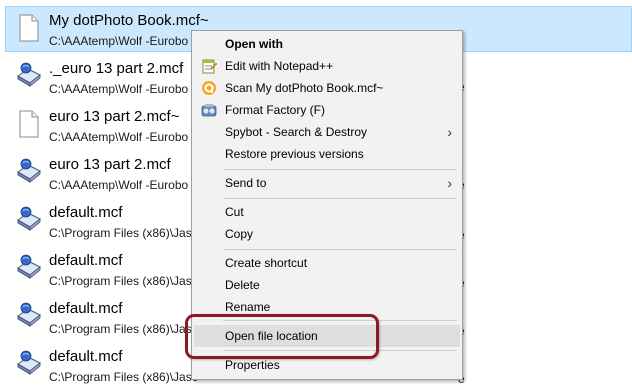 The width and height of the screenshot is (632, 390). I want to click on menu-item-spybot: Spybot - Search & Destroy ›, so click(327, 132).